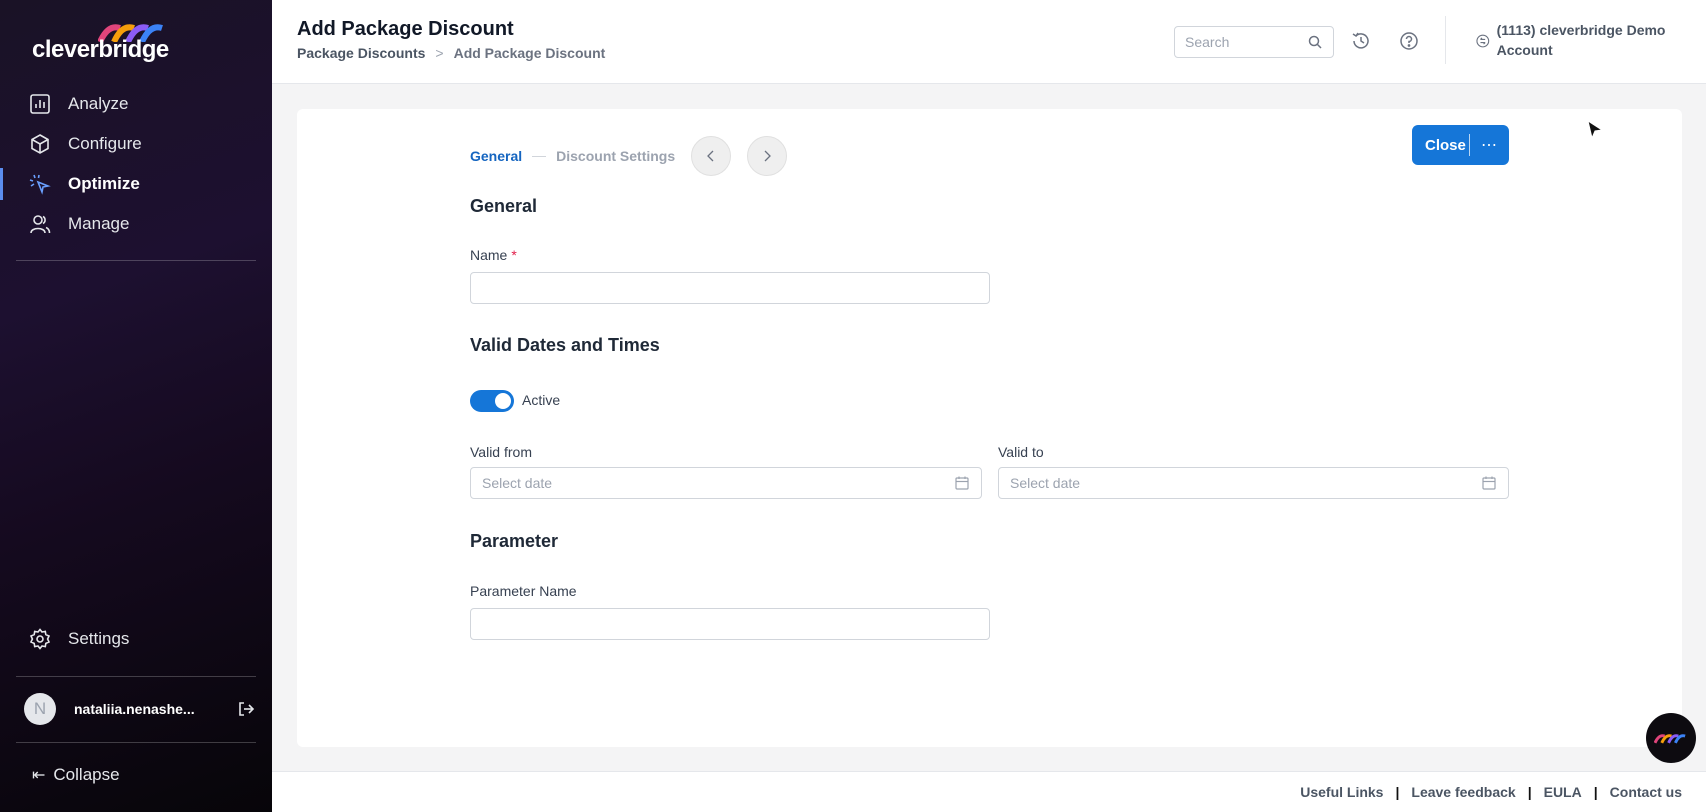 The width and height of the screenshot is (1706, 812). What do you see at coordinates (492, 401) in the screenshot?
I see `active-toggle` at bounding box center [492, 401].